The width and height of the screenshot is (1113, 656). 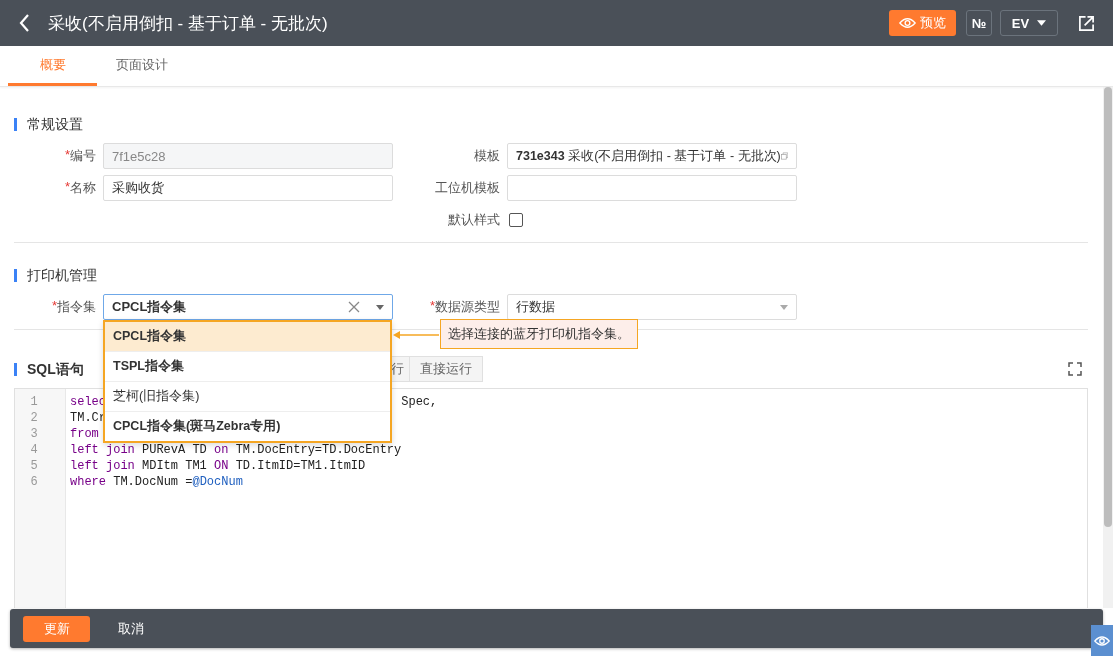 What do you see at coordinates (34, 418) in the screenshot?
I see `line-number: 2` at bounding box center [34, 418].